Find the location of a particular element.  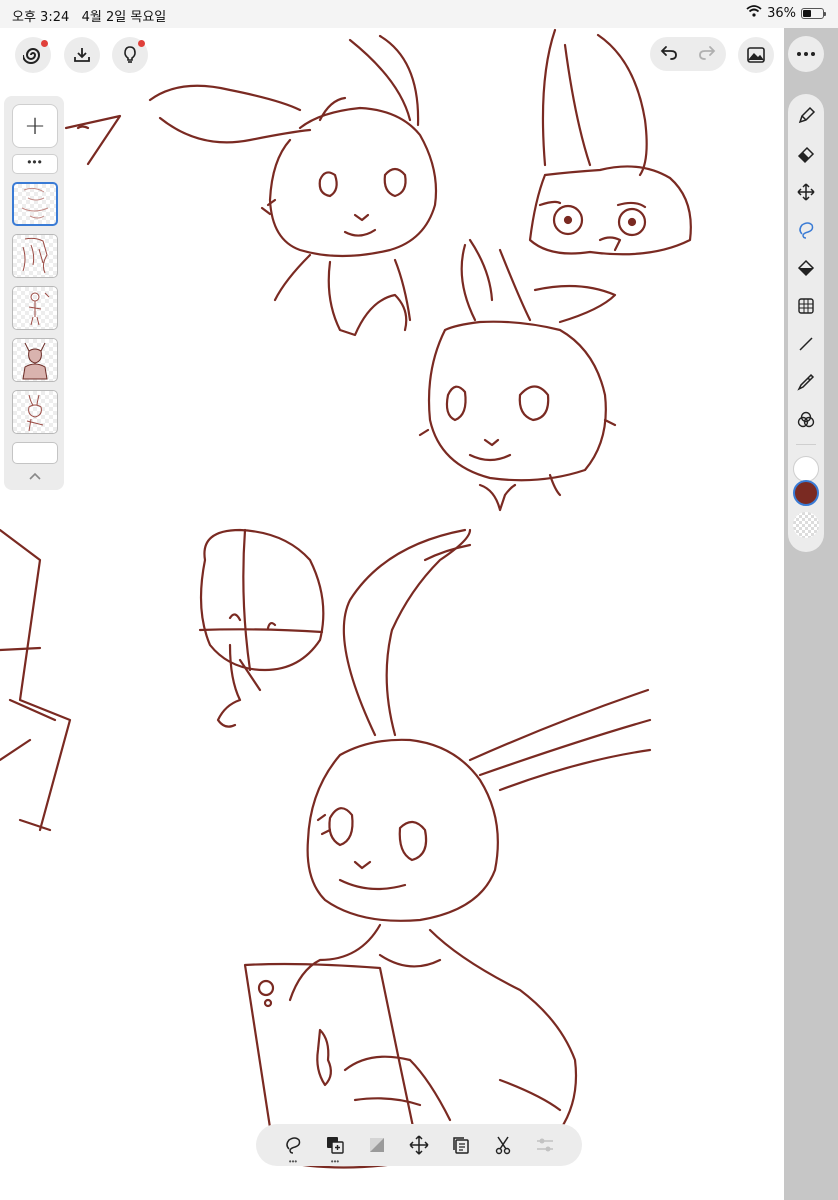

plus-icon: + is located at coordinates (35, 126).